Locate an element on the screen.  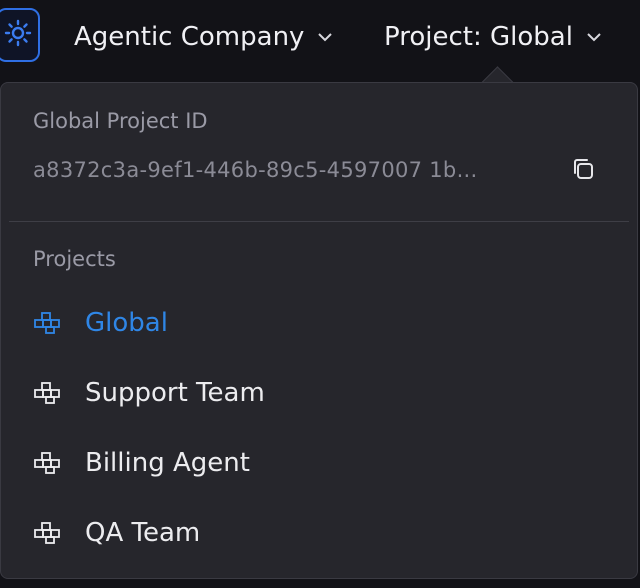
projects-section-label: Projects is located at coordinates (74, 259).